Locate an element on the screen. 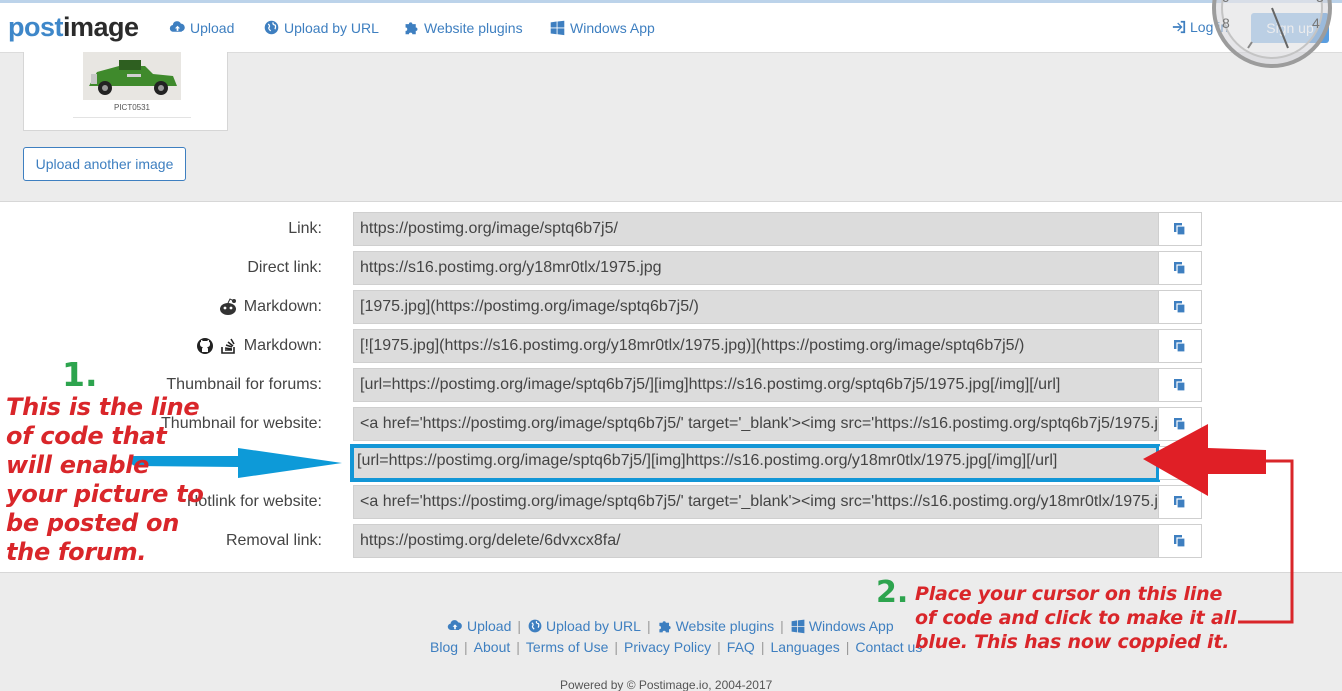 This screenshot has width=1342, height=691. login-link: Log in is located at coordinates (1200, 27).